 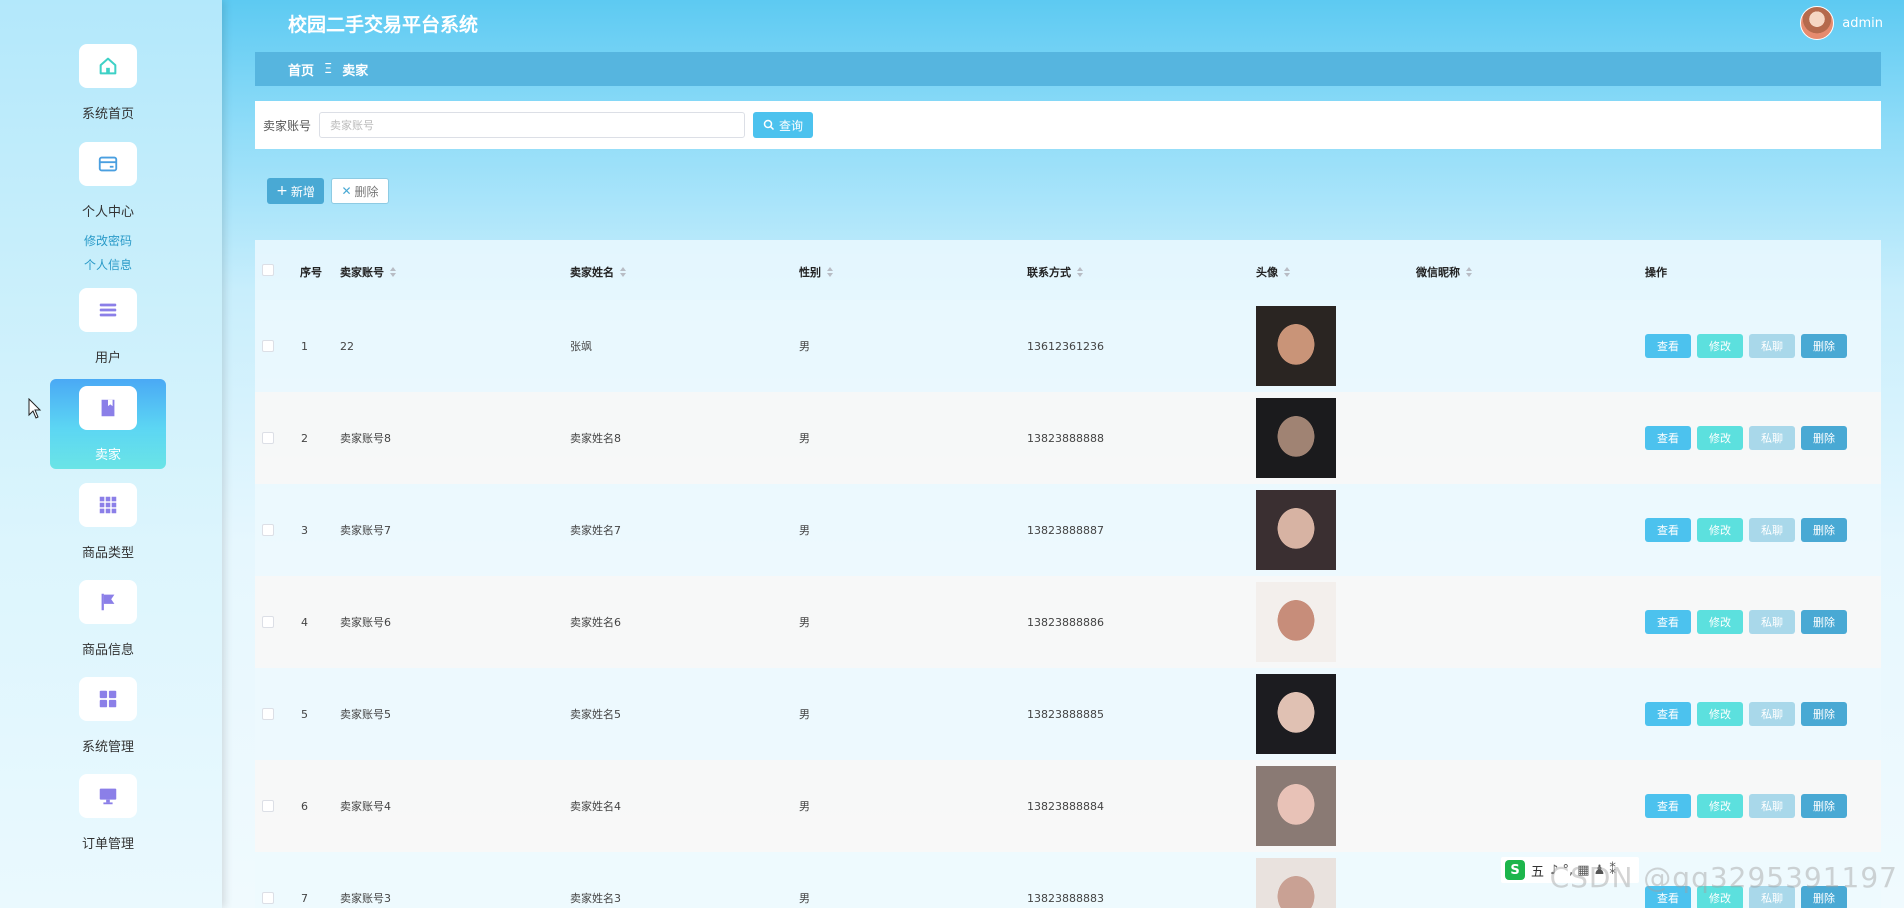 I want to click on close-icon: ✕, so click(x=346, y=191).